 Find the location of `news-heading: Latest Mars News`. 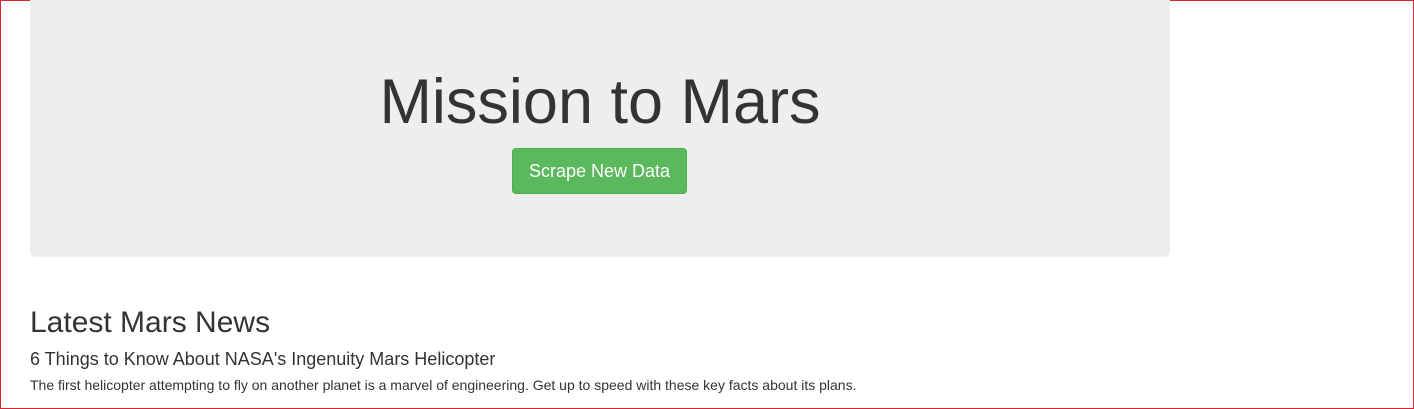

news-heading: Latest Mars News is located at coordinates (150, 322).